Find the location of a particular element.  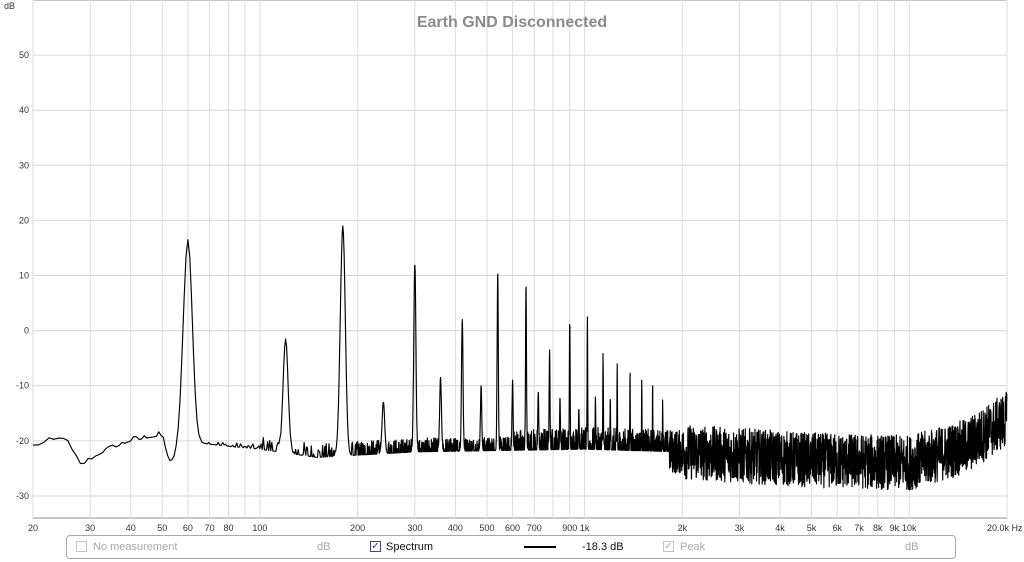

x-tick-label: 500 is located at coordinates (486, 528).